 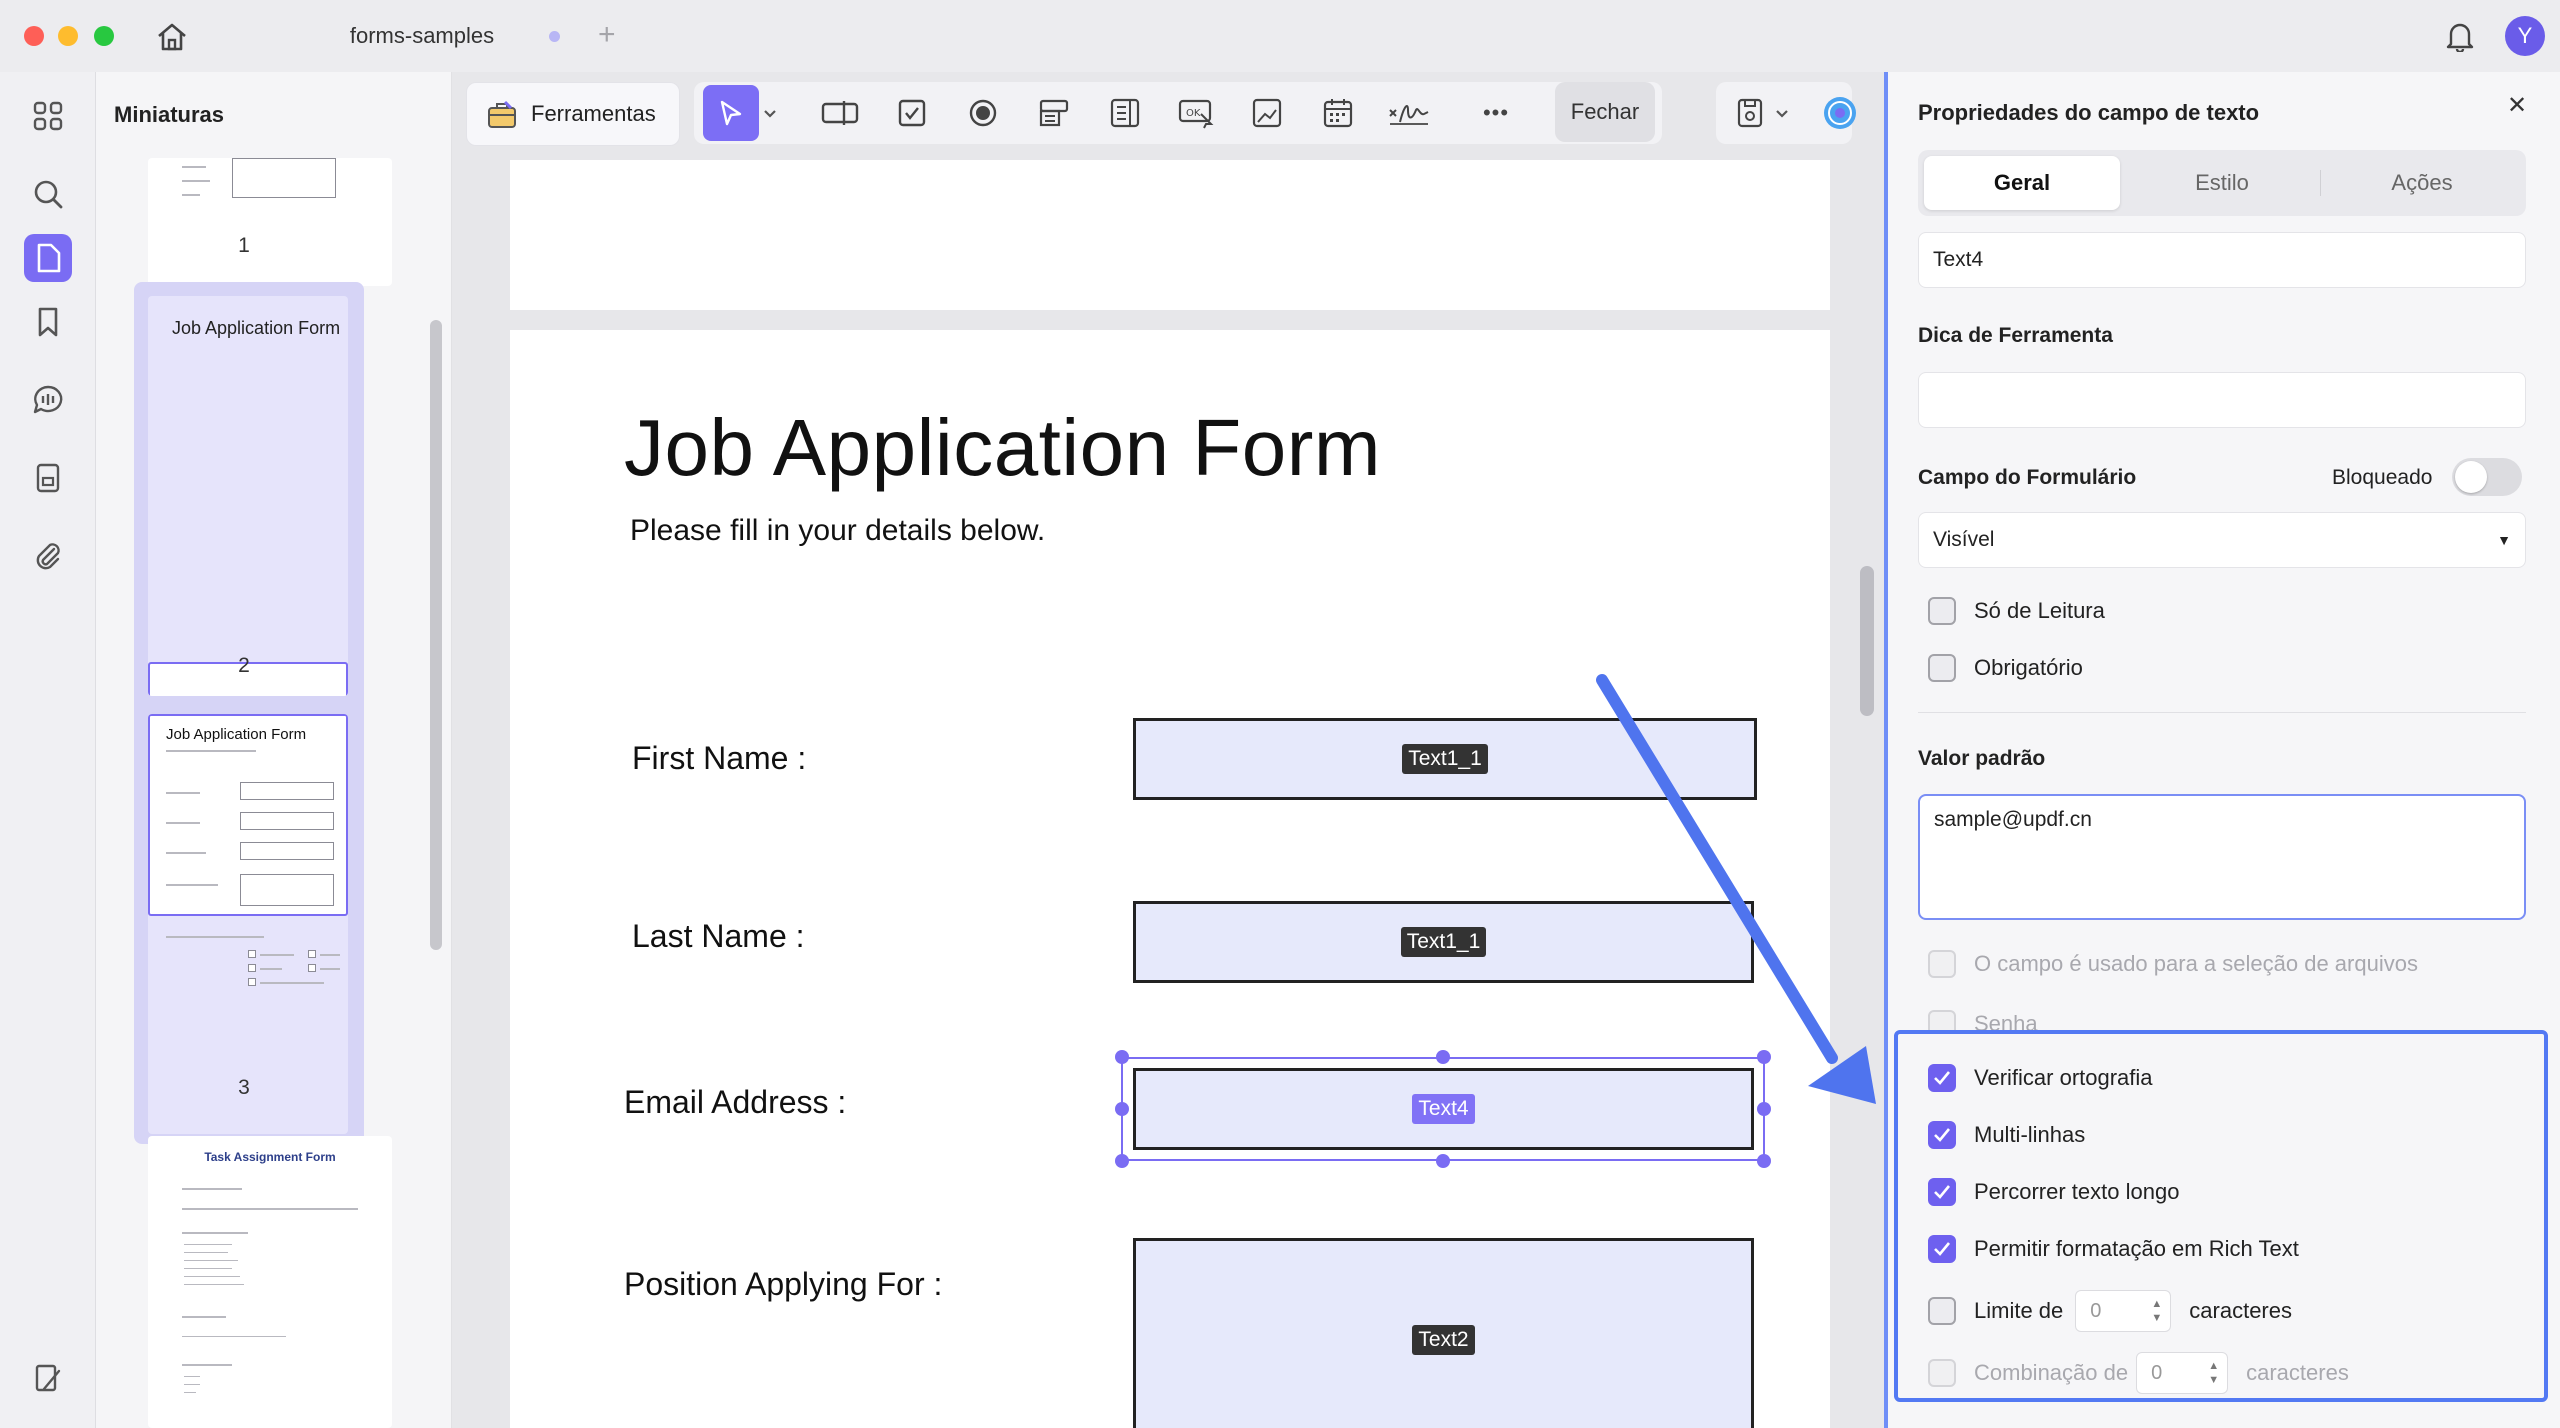 I want to click on image-field-tool-icon, so click(x=1267, y=113).